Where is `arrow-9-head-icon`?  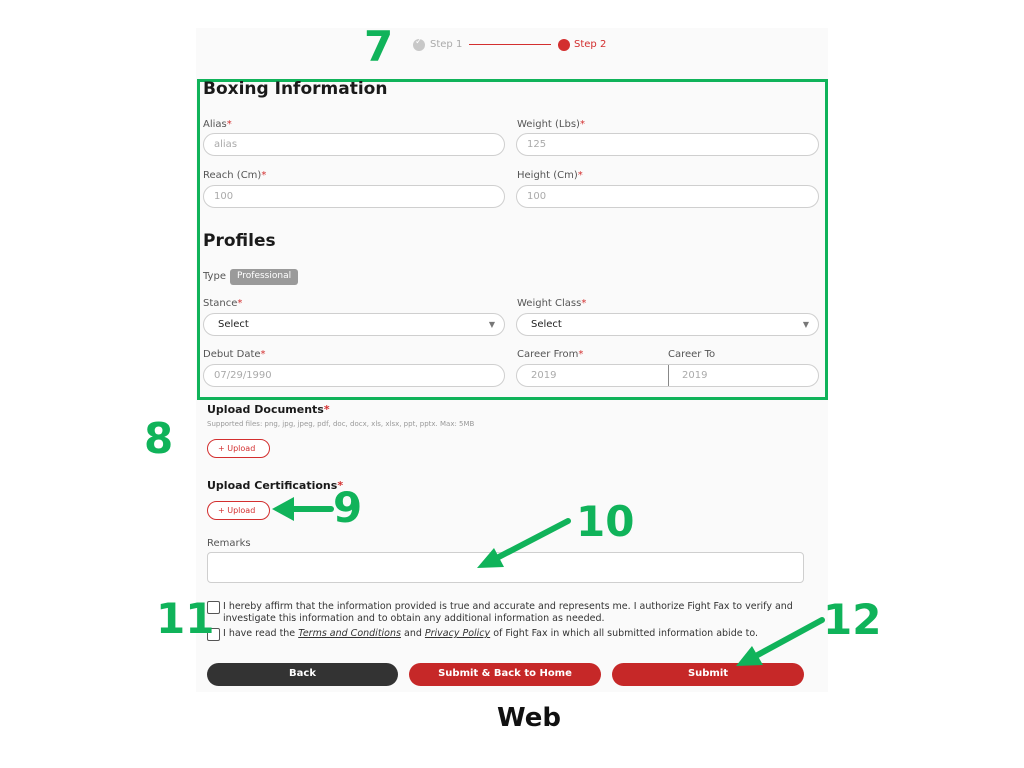
arrow-9-head-icon is located at coordinates (283, 509).